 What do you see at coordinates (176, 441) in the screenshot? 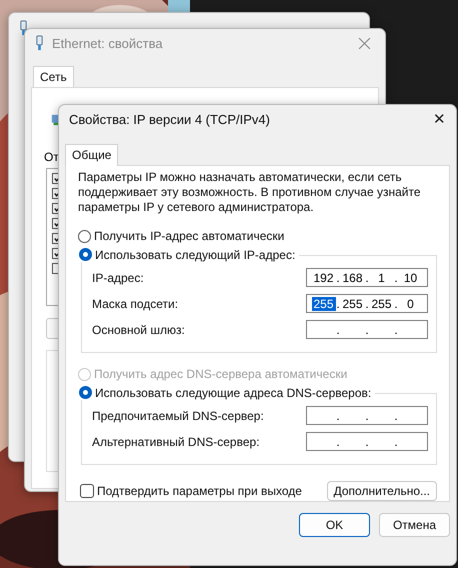
I see `field-label: Альтернативный DNS-сервер:` at bounding box center [176, 441].